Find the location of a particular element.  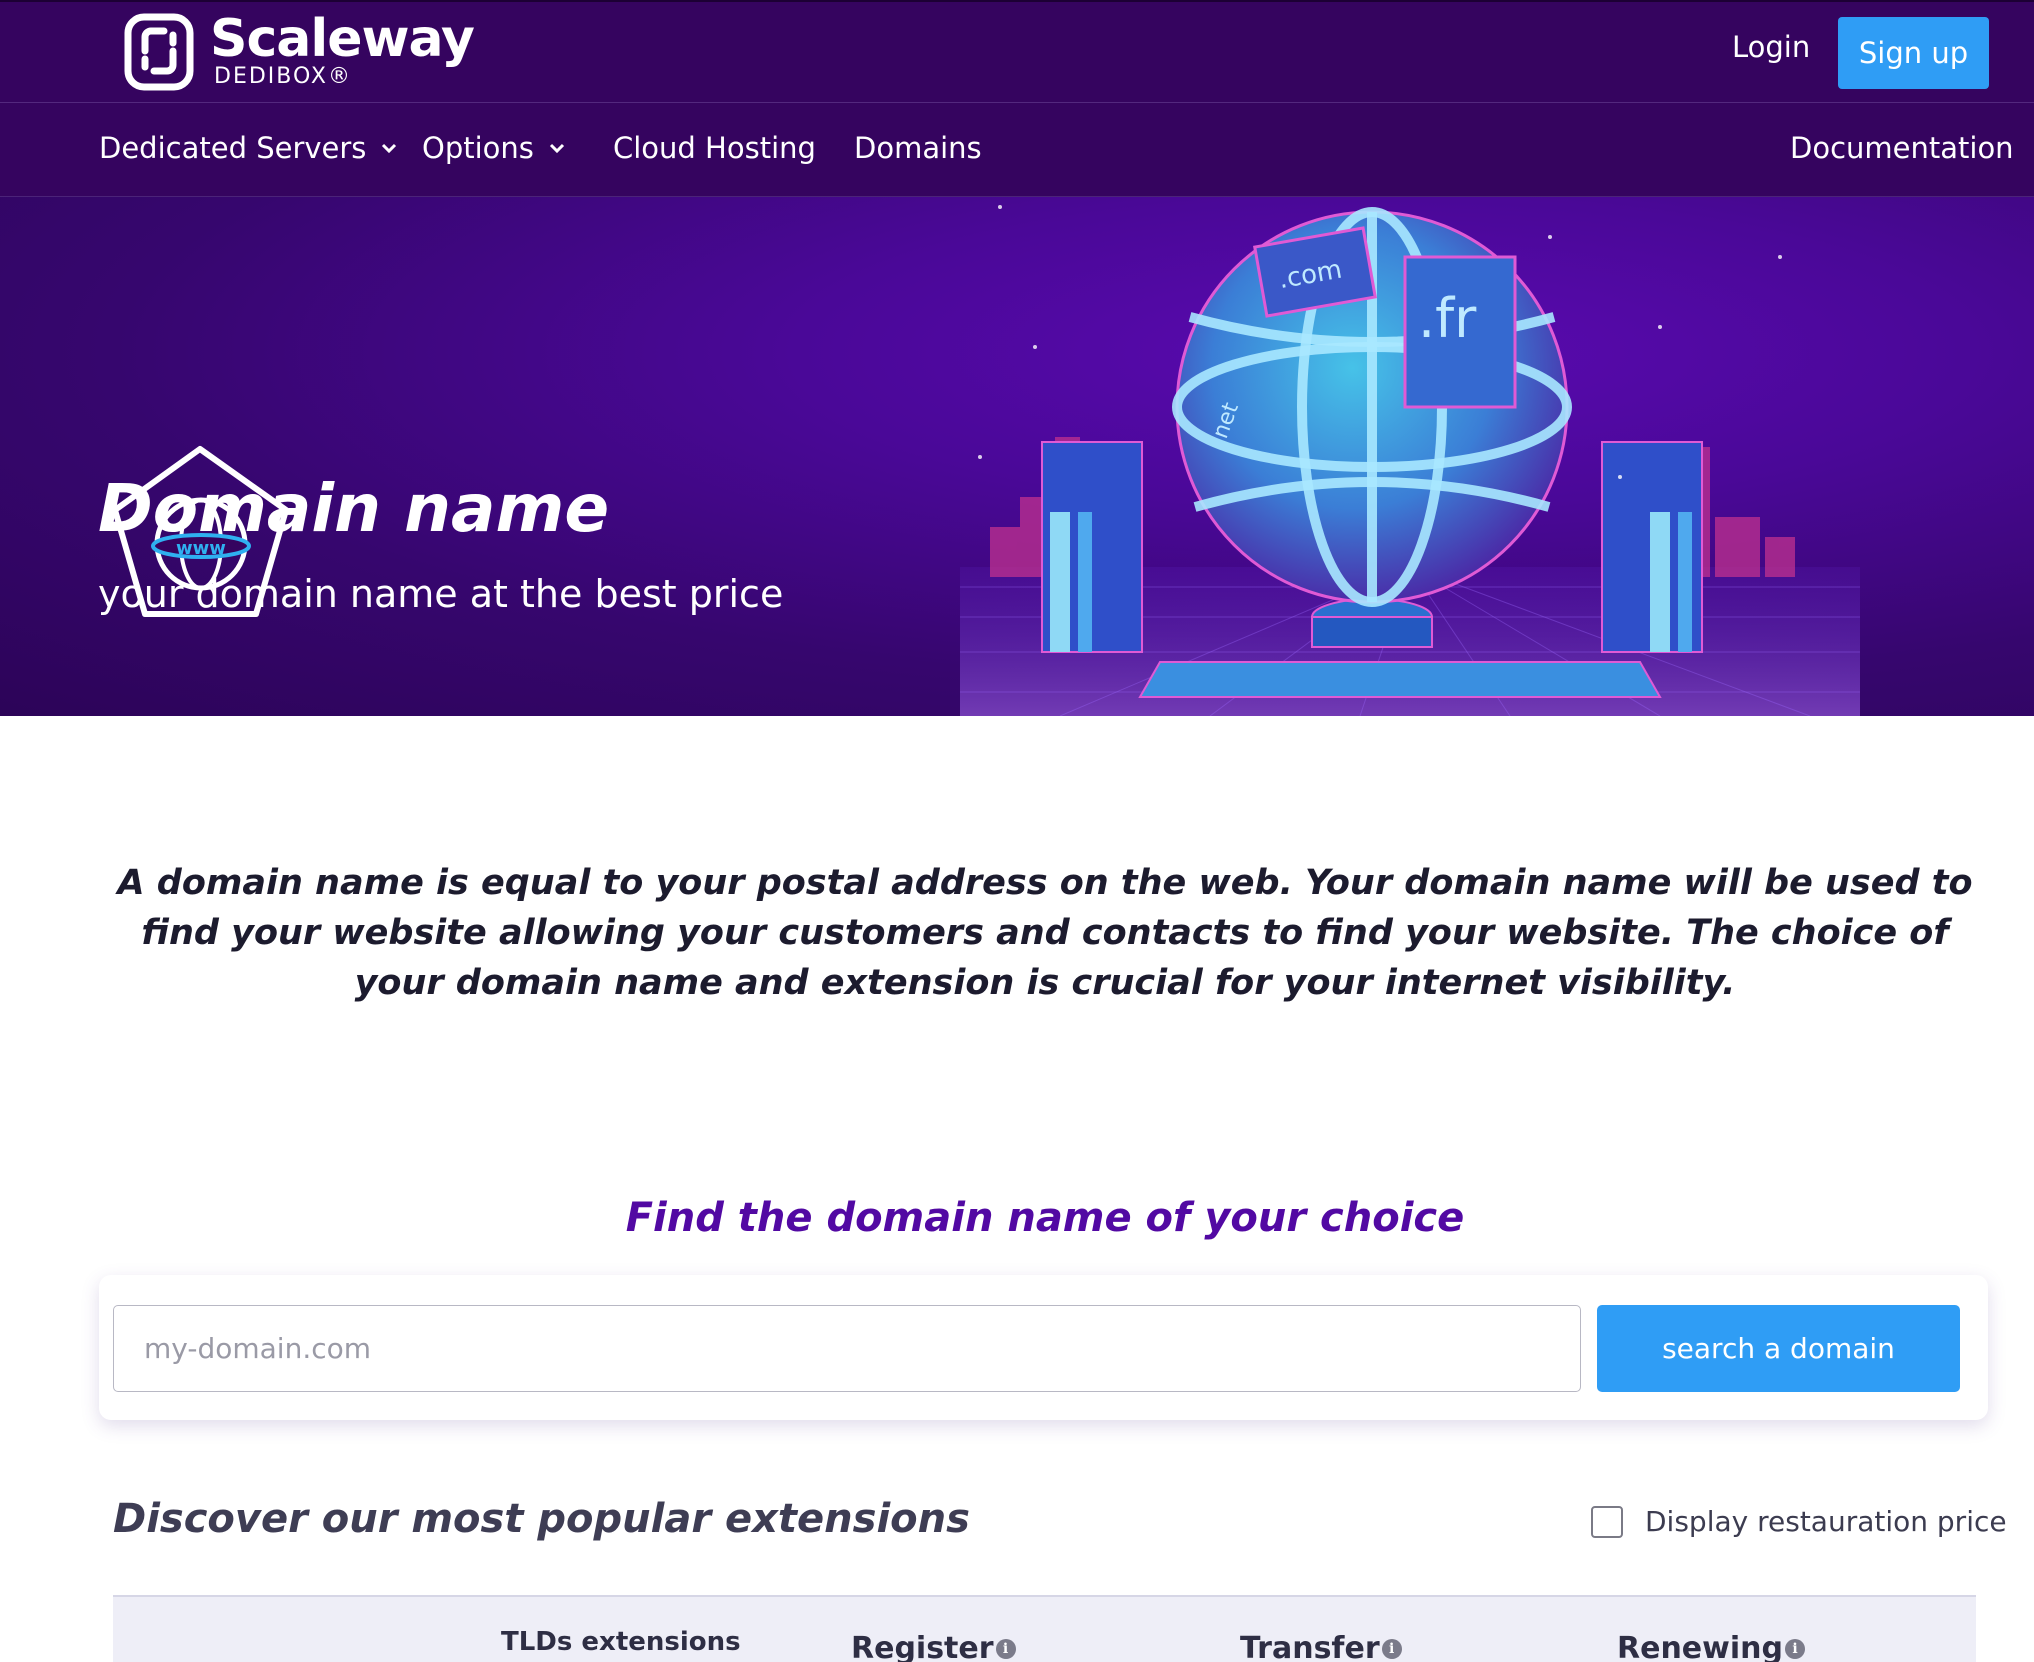

nav-item-dedicated-servers: Dedicated Servers is located at coordinates (248, 148).